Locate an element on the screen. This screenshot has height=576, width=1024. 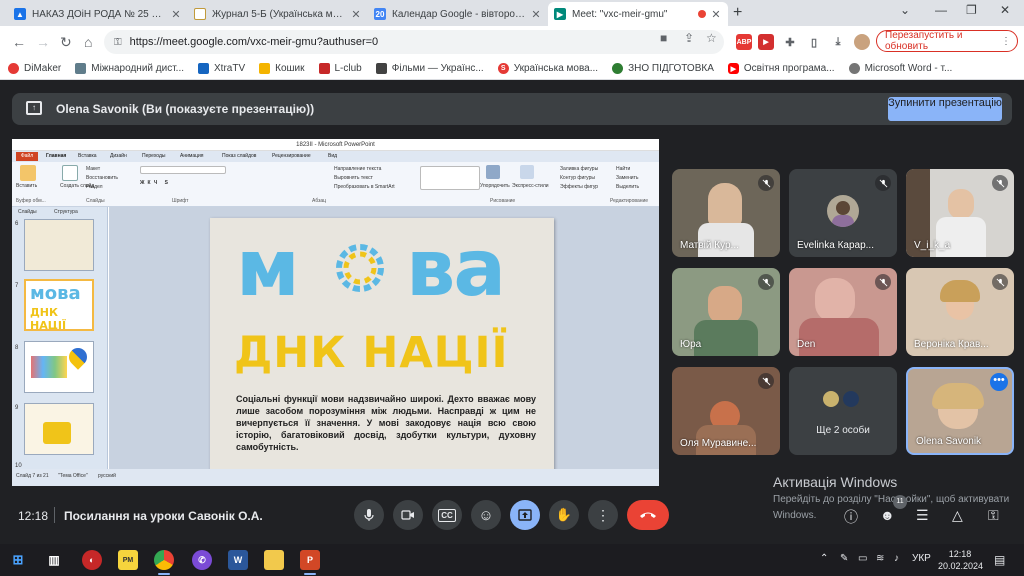
more-participants-tile: Ще 2 особи is located at coordinates (843, 411).